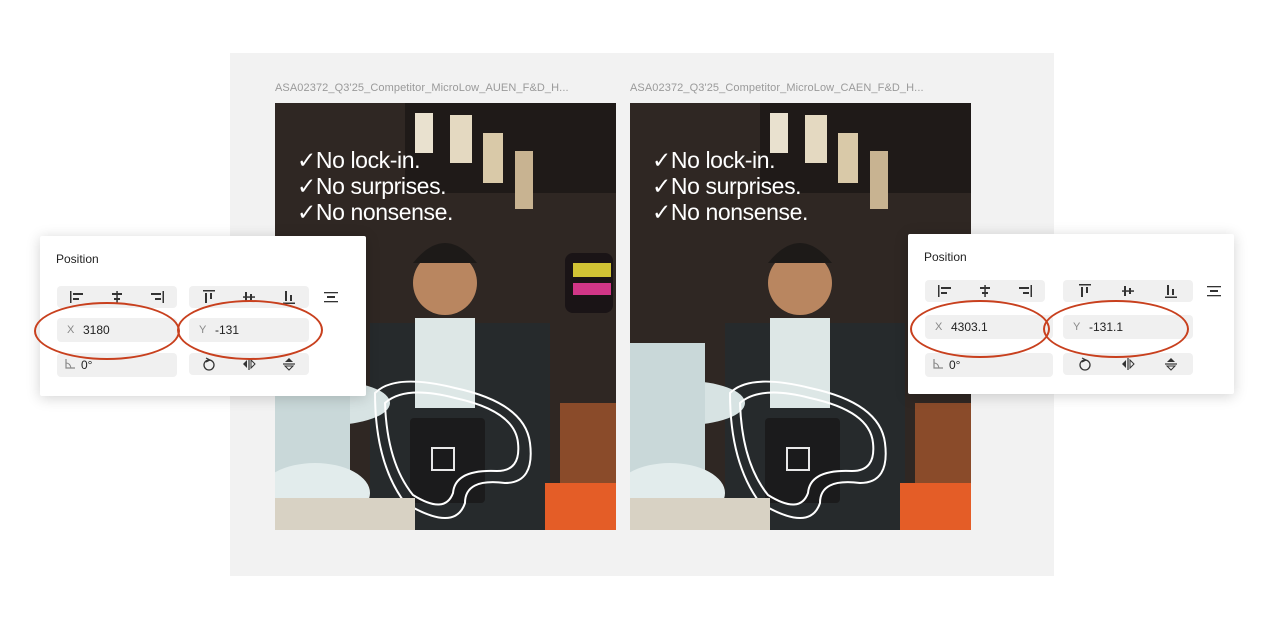 This screenshot has height=624, width=1281. Describe the element at coordinates (203, 316) in the screenshot. I see `position-panel-au: Position X 3180 Y -131 0°` at that location.